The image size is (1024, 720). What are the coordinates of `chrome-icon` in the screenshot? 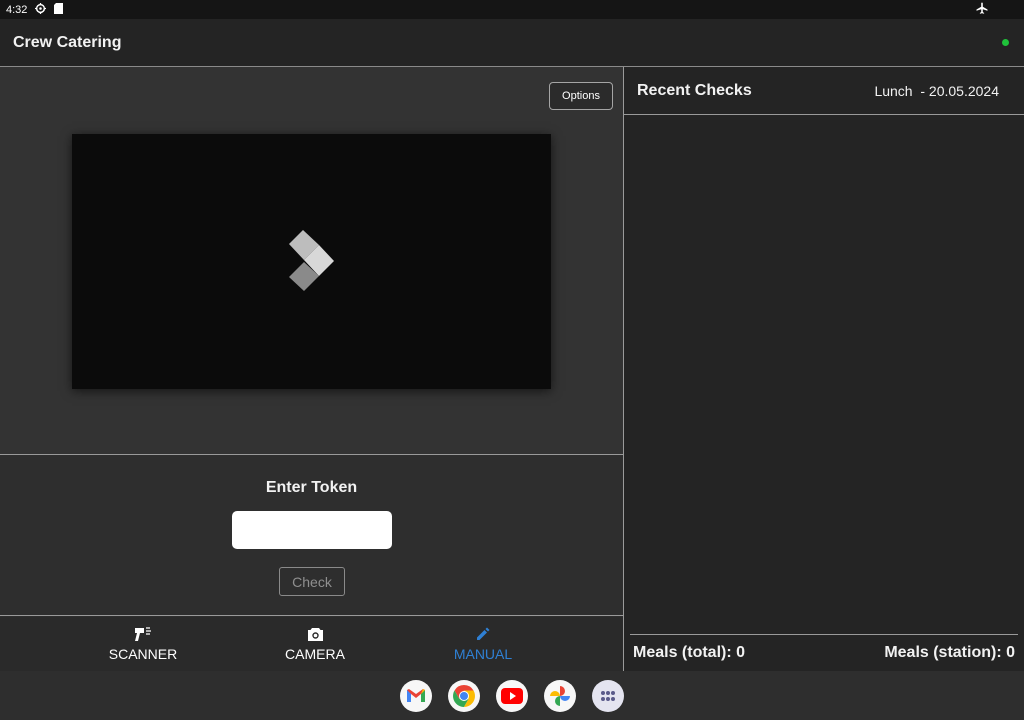 It's located at (464, 695).